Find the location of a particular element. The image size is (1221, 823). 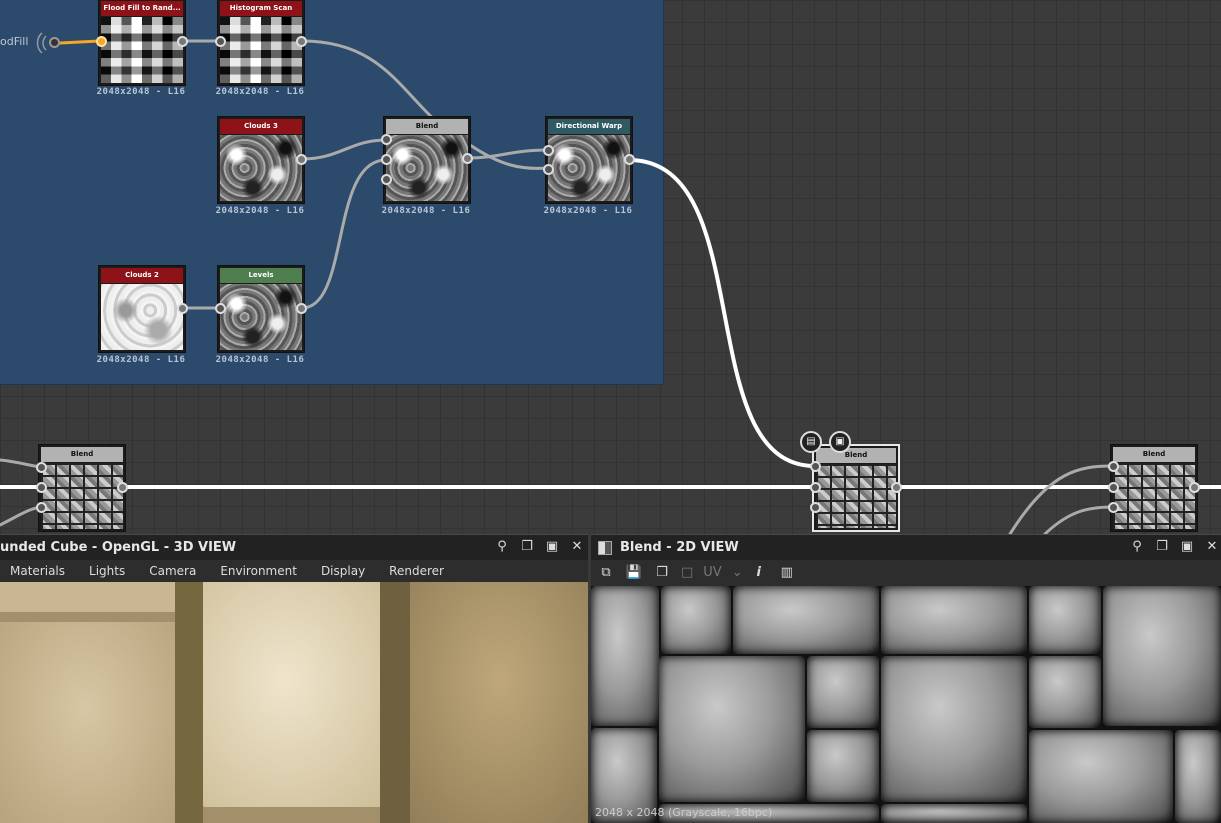

save-icon: 💾 is located at coordinates (634, 573).